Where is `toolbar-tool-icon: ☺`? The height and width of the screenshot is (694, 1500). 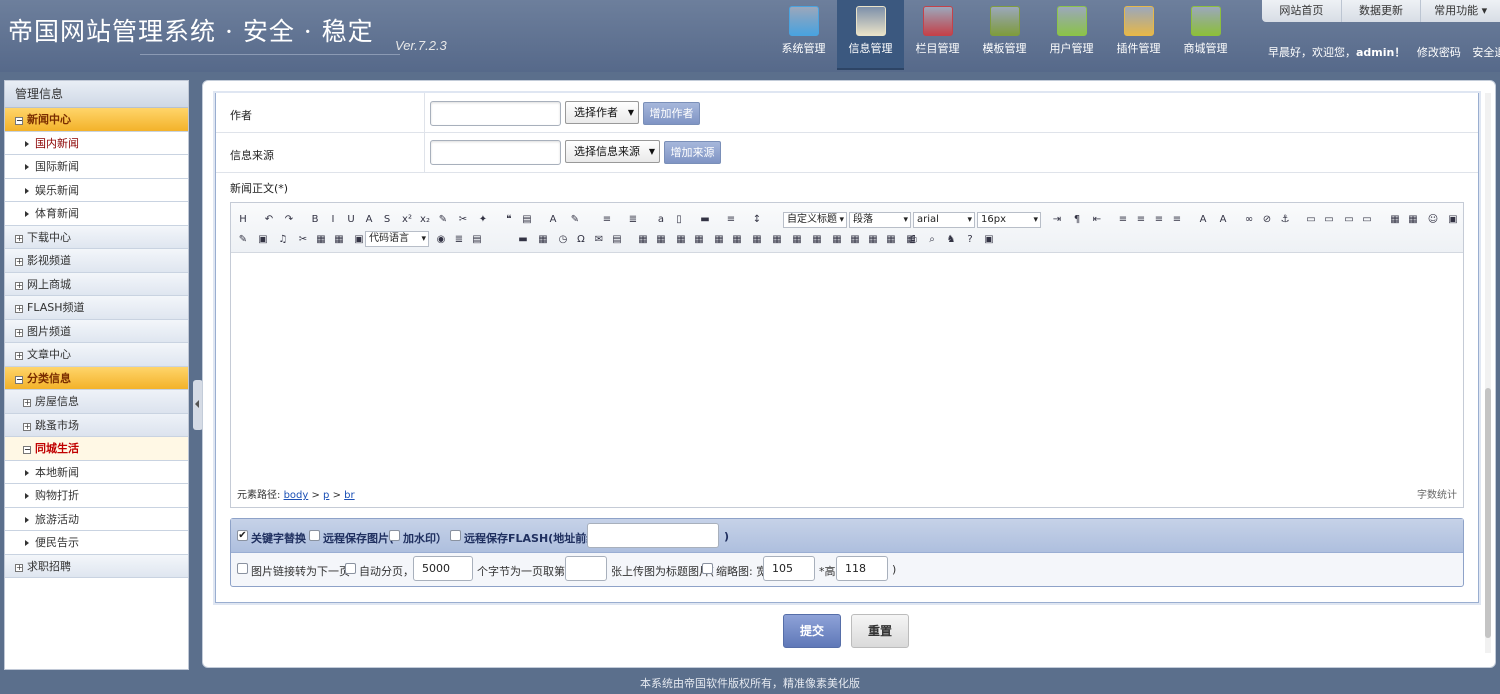
toolbar-tool-icon: ☺ is located at coordinates (1433, 220).